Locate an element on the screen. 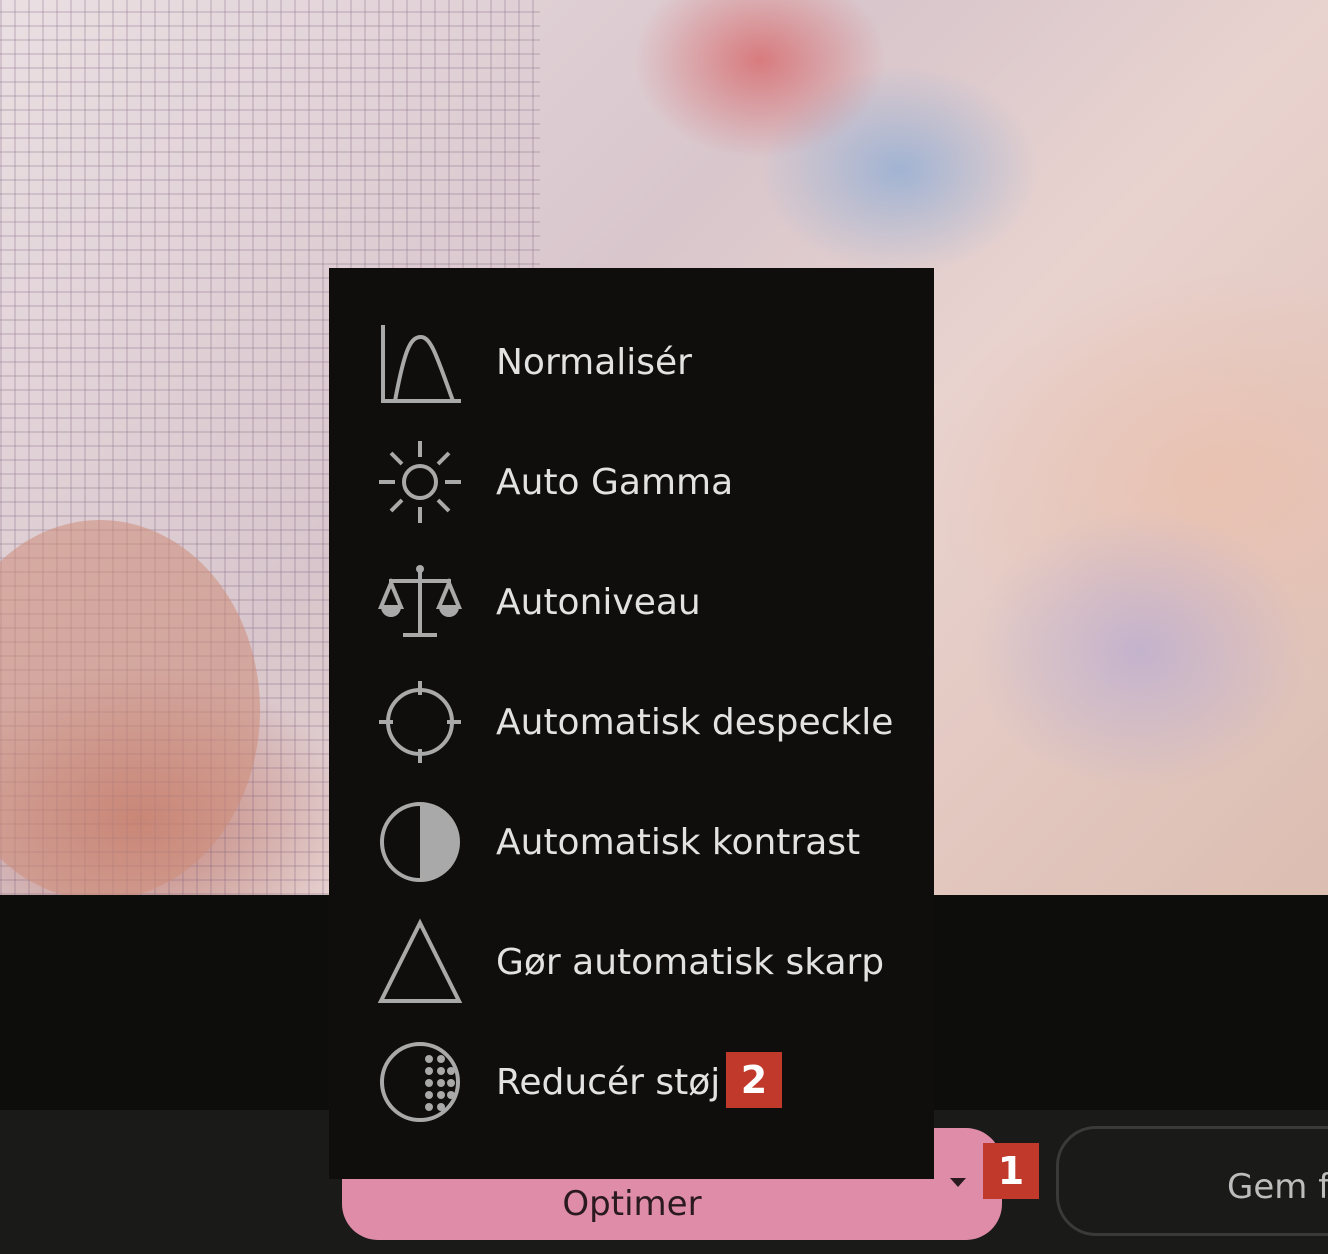  histogram-icon is located at coordinates (420, 362).